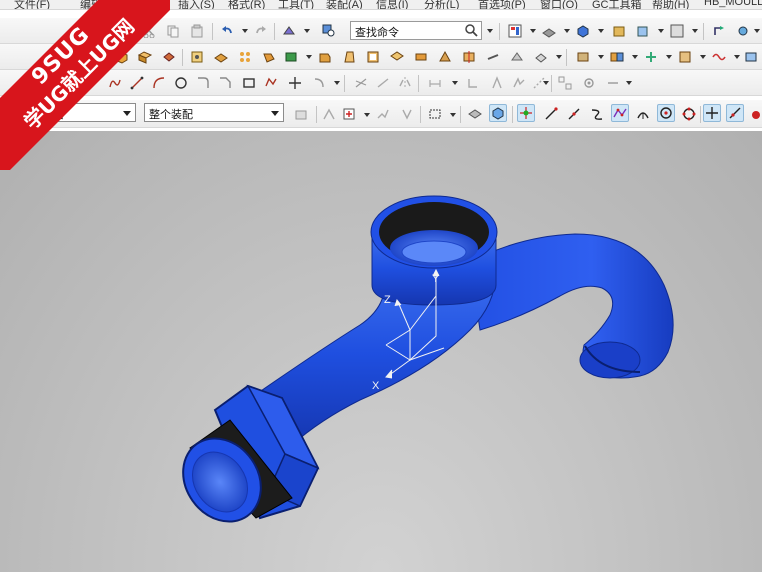 The height and width of the screenshot is (572, 762). What do you see at coordinates (319, 83) in the screenshot?
I see `offset-curve-icon` at bounding box center [319, 83].